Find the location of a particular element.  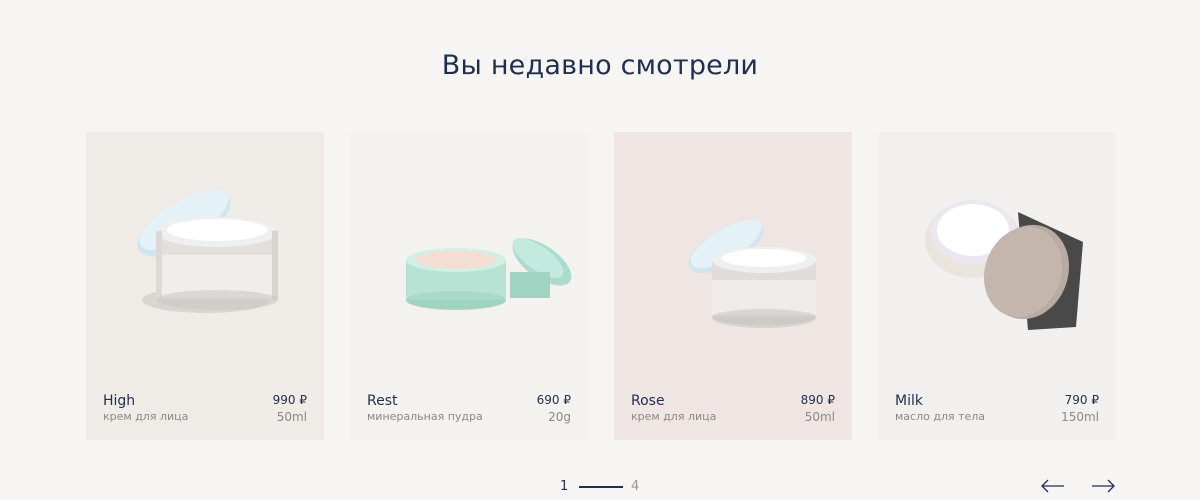

product-description: минеральная пудра is located at coordinates (425, 416).